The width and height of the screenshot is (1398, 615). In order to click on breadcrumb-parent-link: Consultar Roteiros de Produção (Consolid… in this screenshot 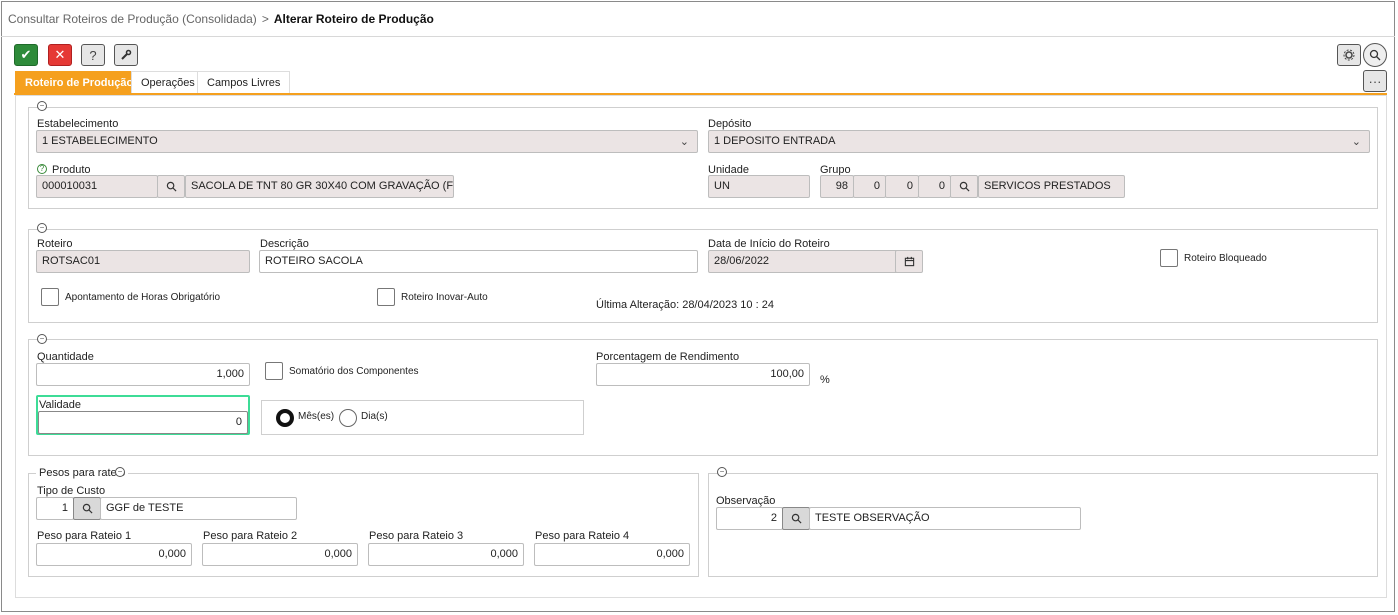, I will do `click(132, 19)`.